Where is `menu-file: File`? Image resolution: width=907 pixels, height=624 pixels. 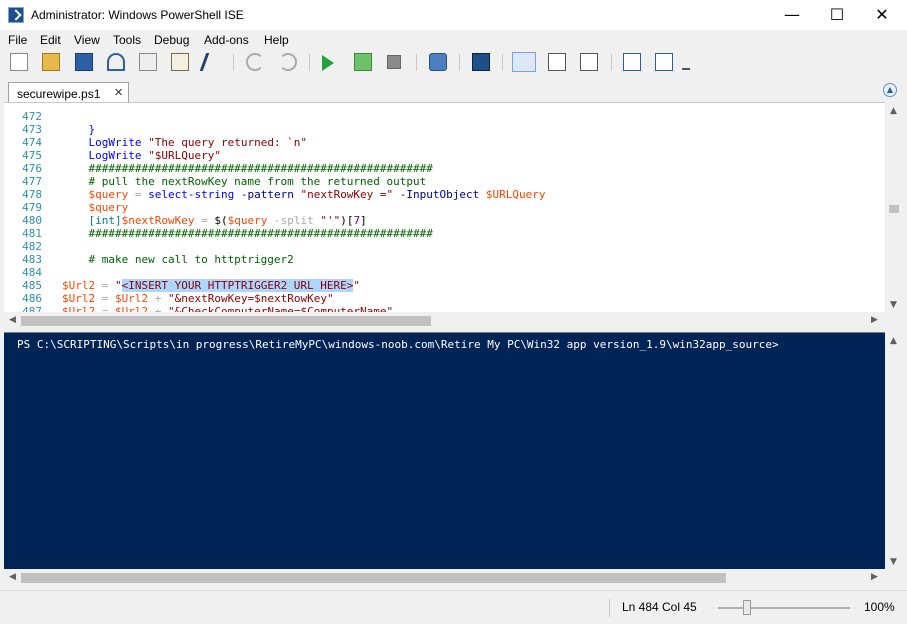 menu-file: File is located at coordinates (17, 40).